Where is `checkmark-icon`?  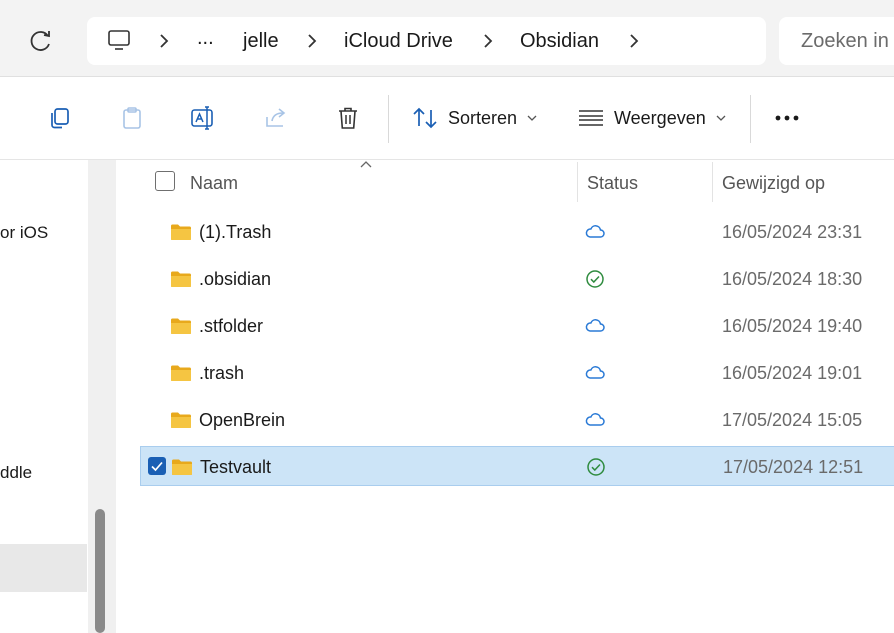 checkmark-icon is located at coordinates (157, 466).